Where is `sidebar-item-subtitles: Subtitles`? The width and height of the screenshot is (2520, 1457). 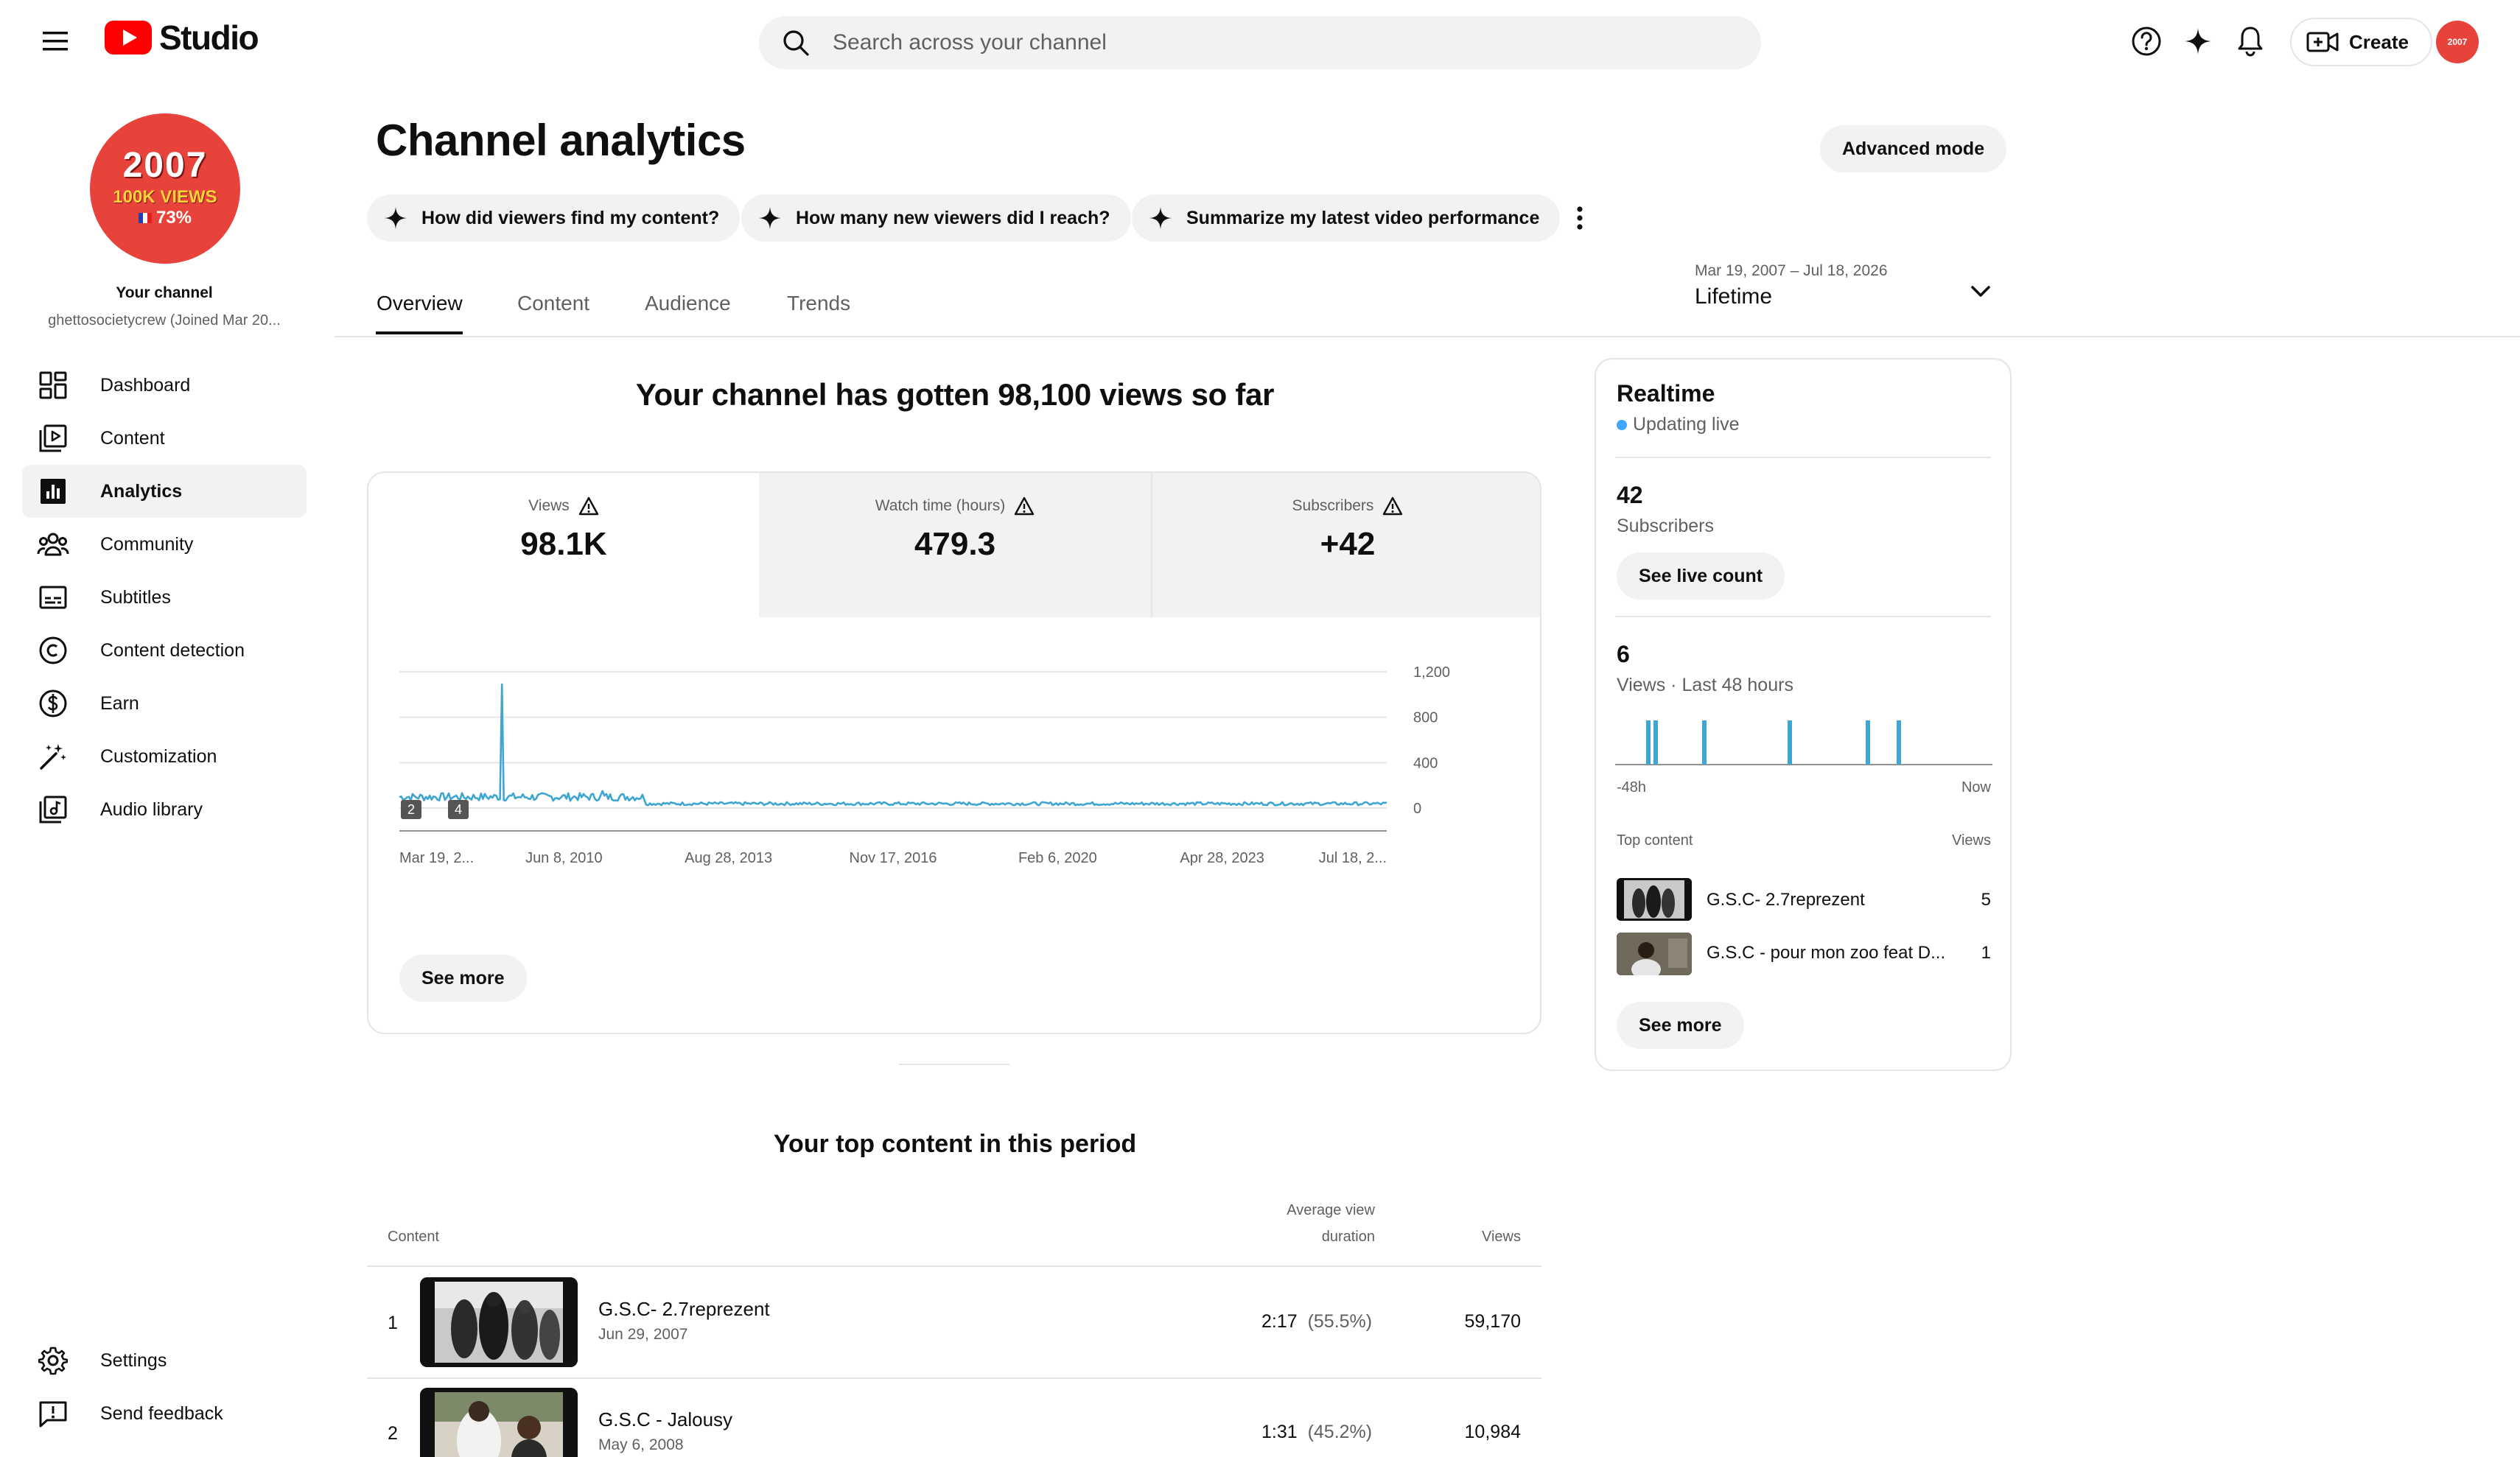
sidebar-item-subtitles: Subtitles is located at coordinates (164, 597).